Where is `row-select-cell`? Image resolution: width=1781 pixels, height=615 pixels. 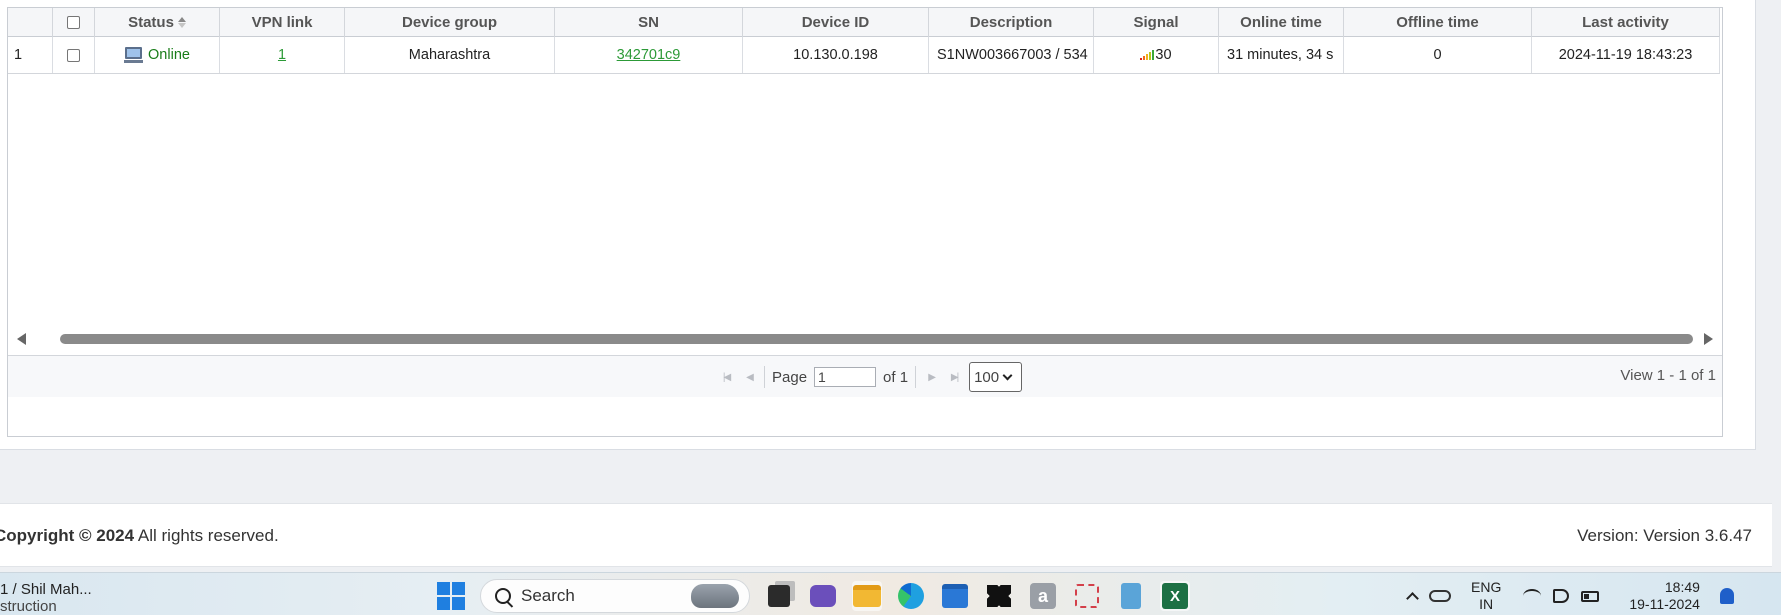 row-select-cell is located at coordinates (74, 55).